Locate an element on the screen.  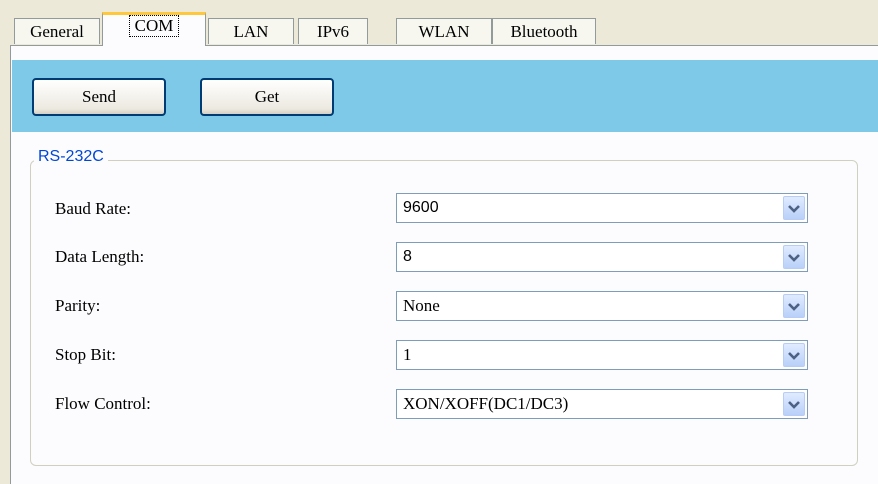
flow-control-value: XON/XOFF(DC1/DC3) is located at coordinates (486, 403).